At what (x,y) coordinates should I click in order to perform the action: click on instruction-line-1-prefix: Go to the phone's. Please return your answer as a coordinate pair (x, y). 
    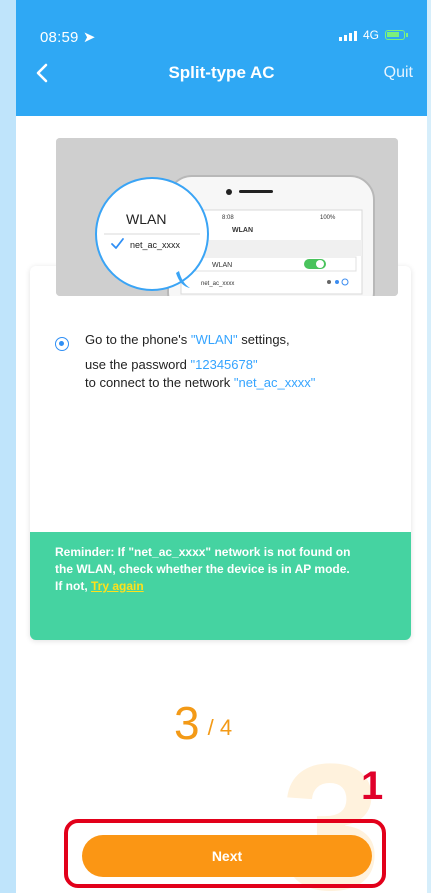
    Looking at the image, I should click on (138, 339).